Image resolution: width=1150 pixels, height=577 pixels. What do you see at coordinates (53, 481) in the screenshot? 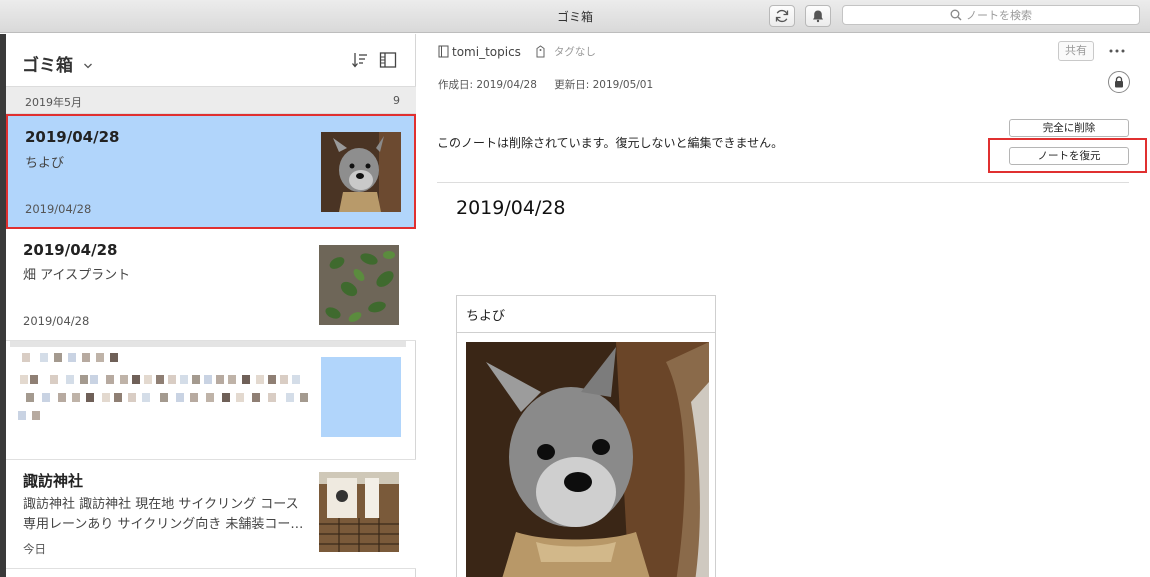
I see `note-card-title: 諏訪神社` at bounding box center [53, 481].